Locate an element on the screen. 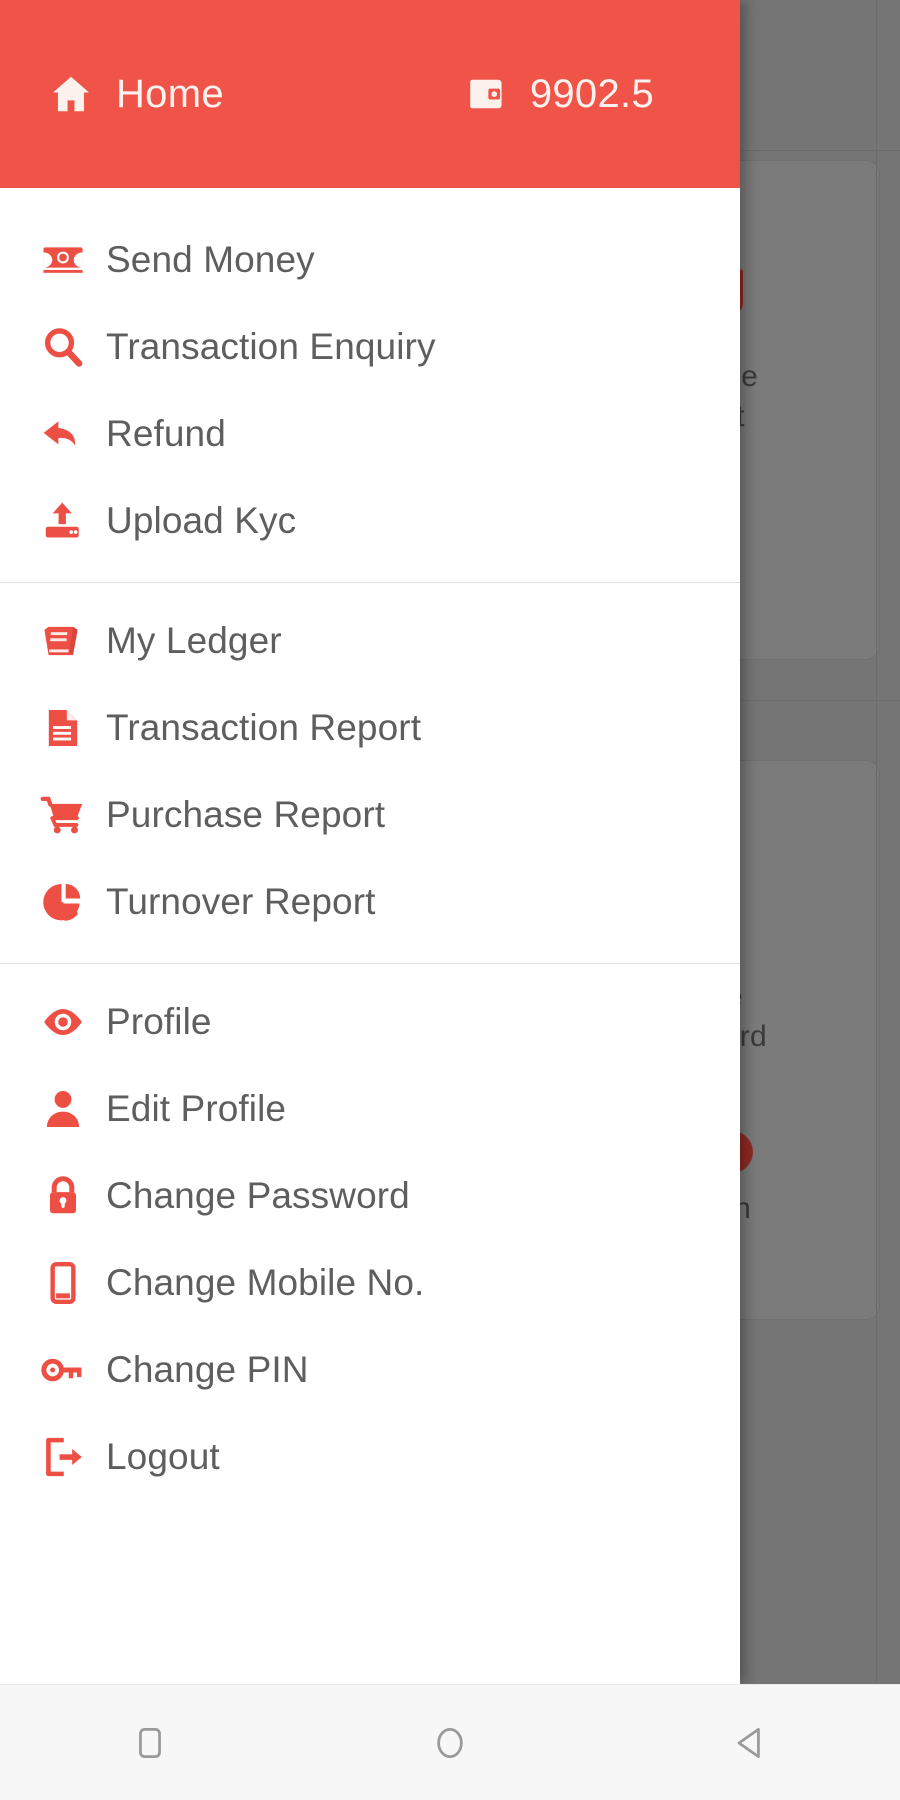 This screenshot has width=900, height=1800. menu-item-label: My Ledger is located at coordinates (194, 640).